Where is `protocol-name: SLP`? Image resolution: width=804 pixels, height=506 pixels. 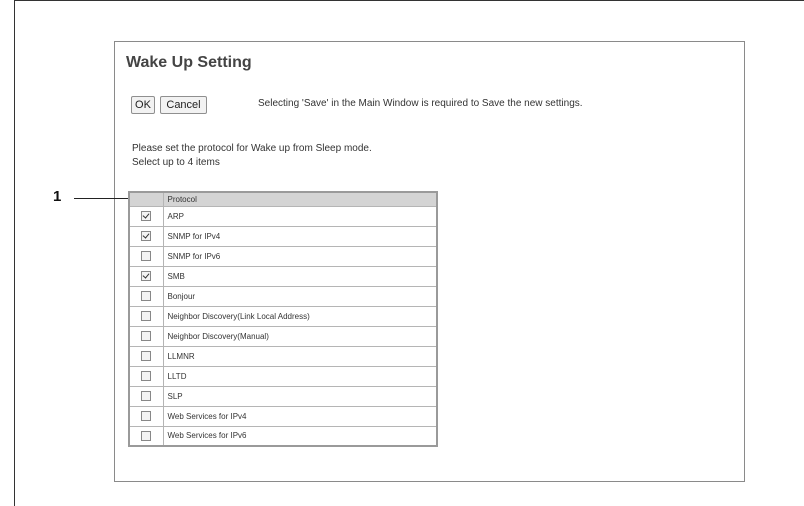 protocol-name: SLP is located at coordinates (300, 396).